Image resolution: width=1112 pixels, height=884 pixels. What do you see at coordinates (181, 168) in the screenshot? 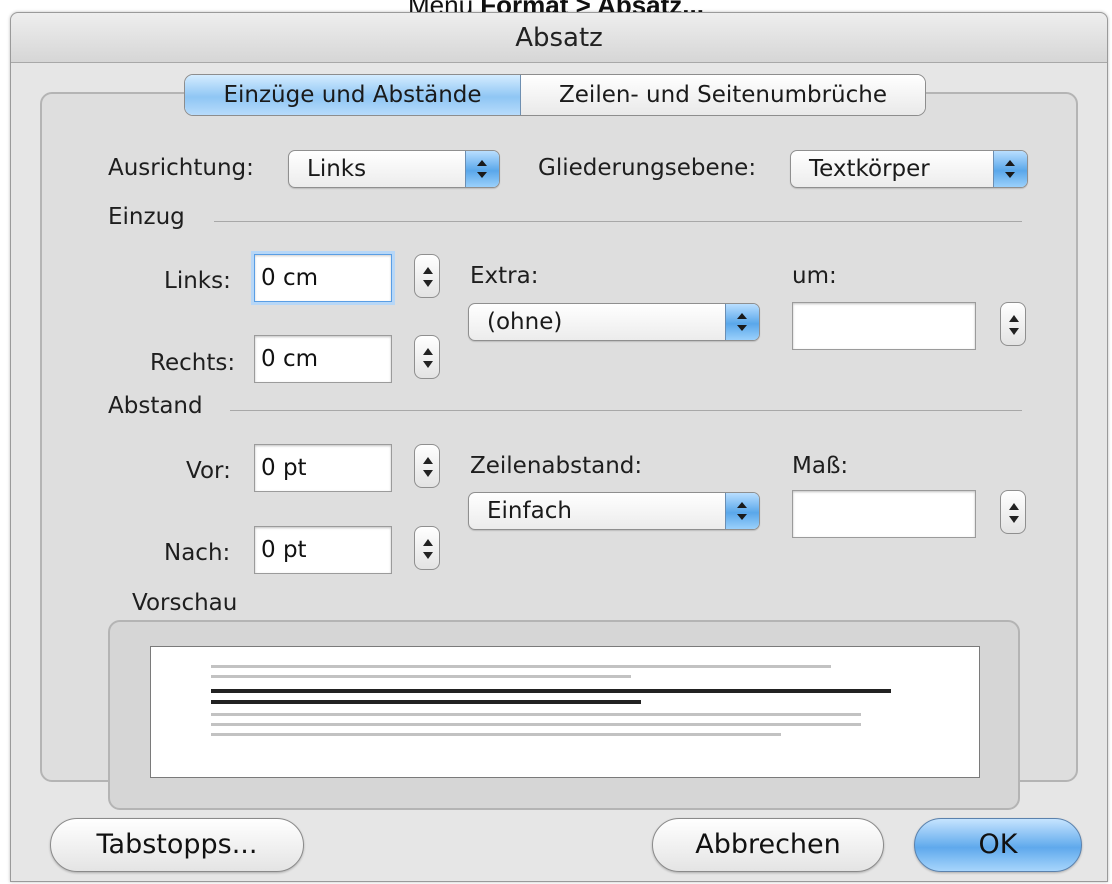
I see `alignment-label: Ausrichtung:` at bounding box center [181, 168].